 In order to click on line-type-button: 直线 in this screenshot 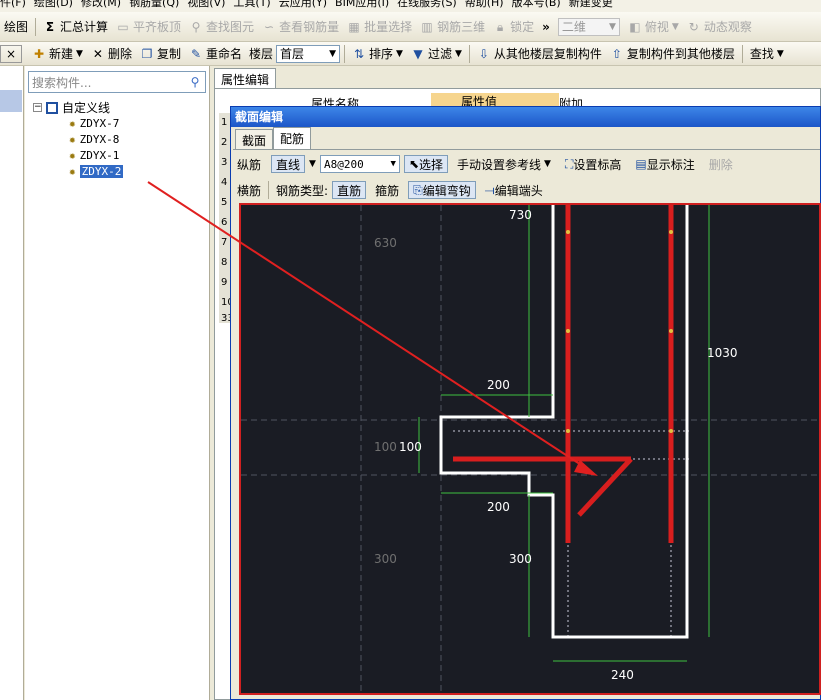, I will do `click(288, 164)`.